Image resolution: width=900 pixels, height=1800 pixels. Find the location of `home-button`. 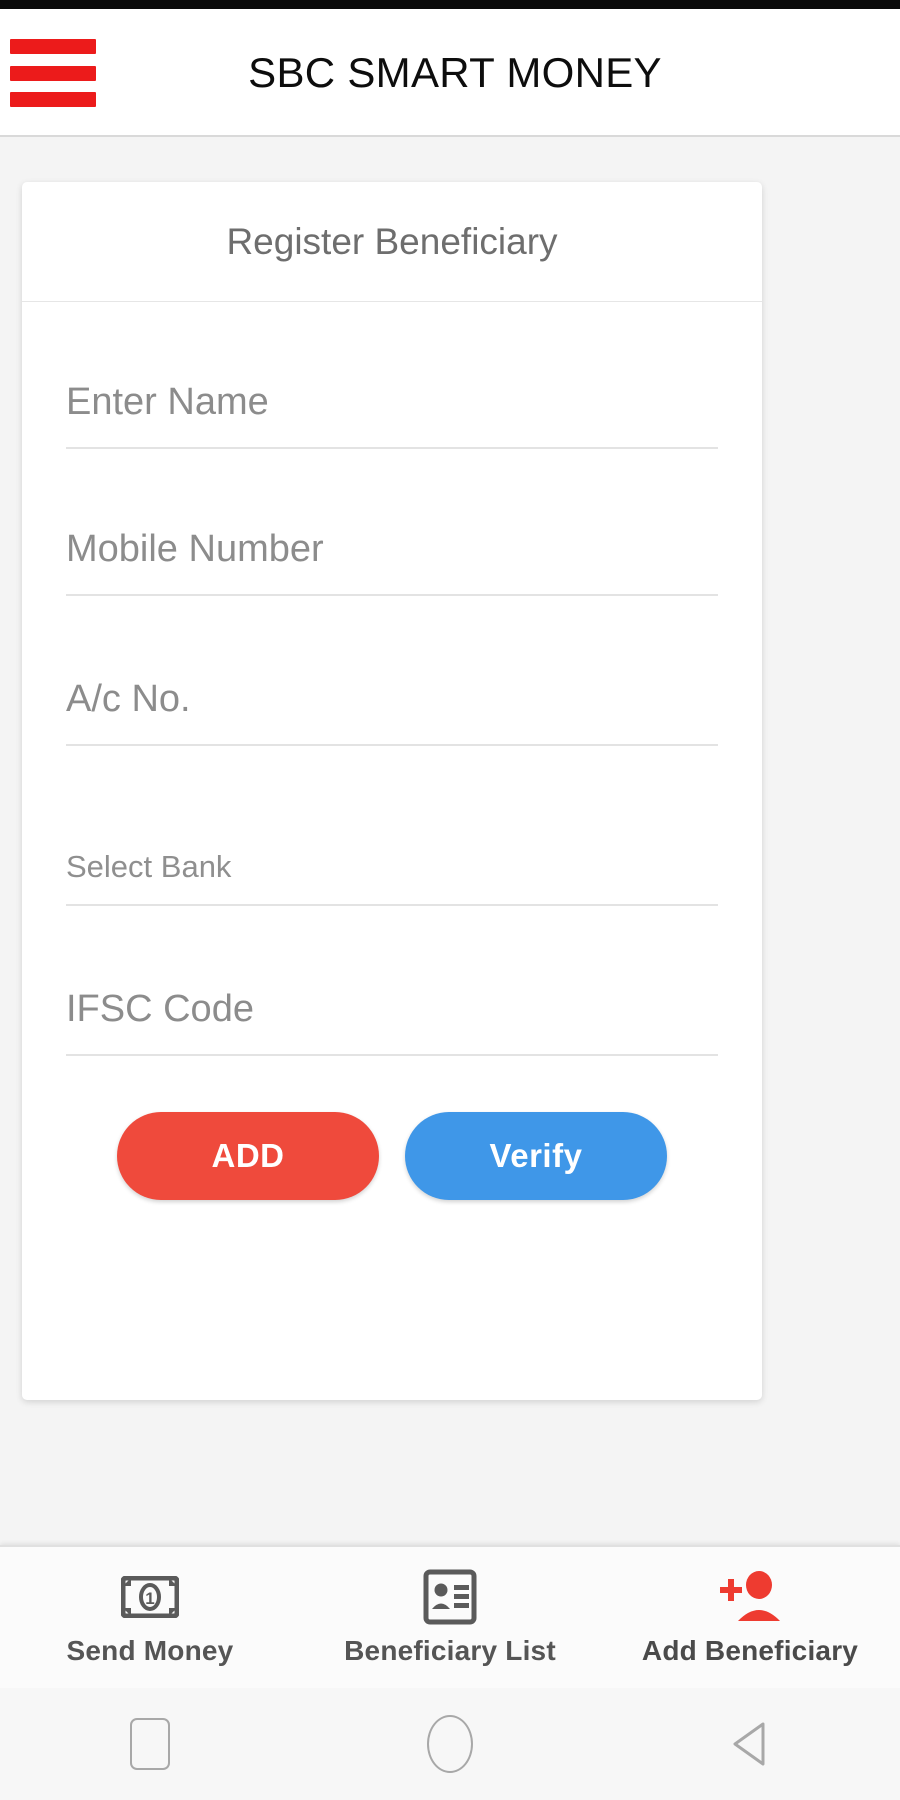

home-button is located at coordinates (450, 1744).